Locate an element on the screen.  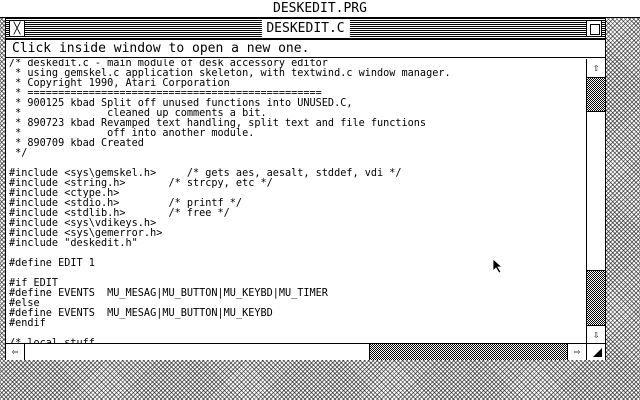
scroll-down-icon: ⇩ is located at coordinates (596, 334).